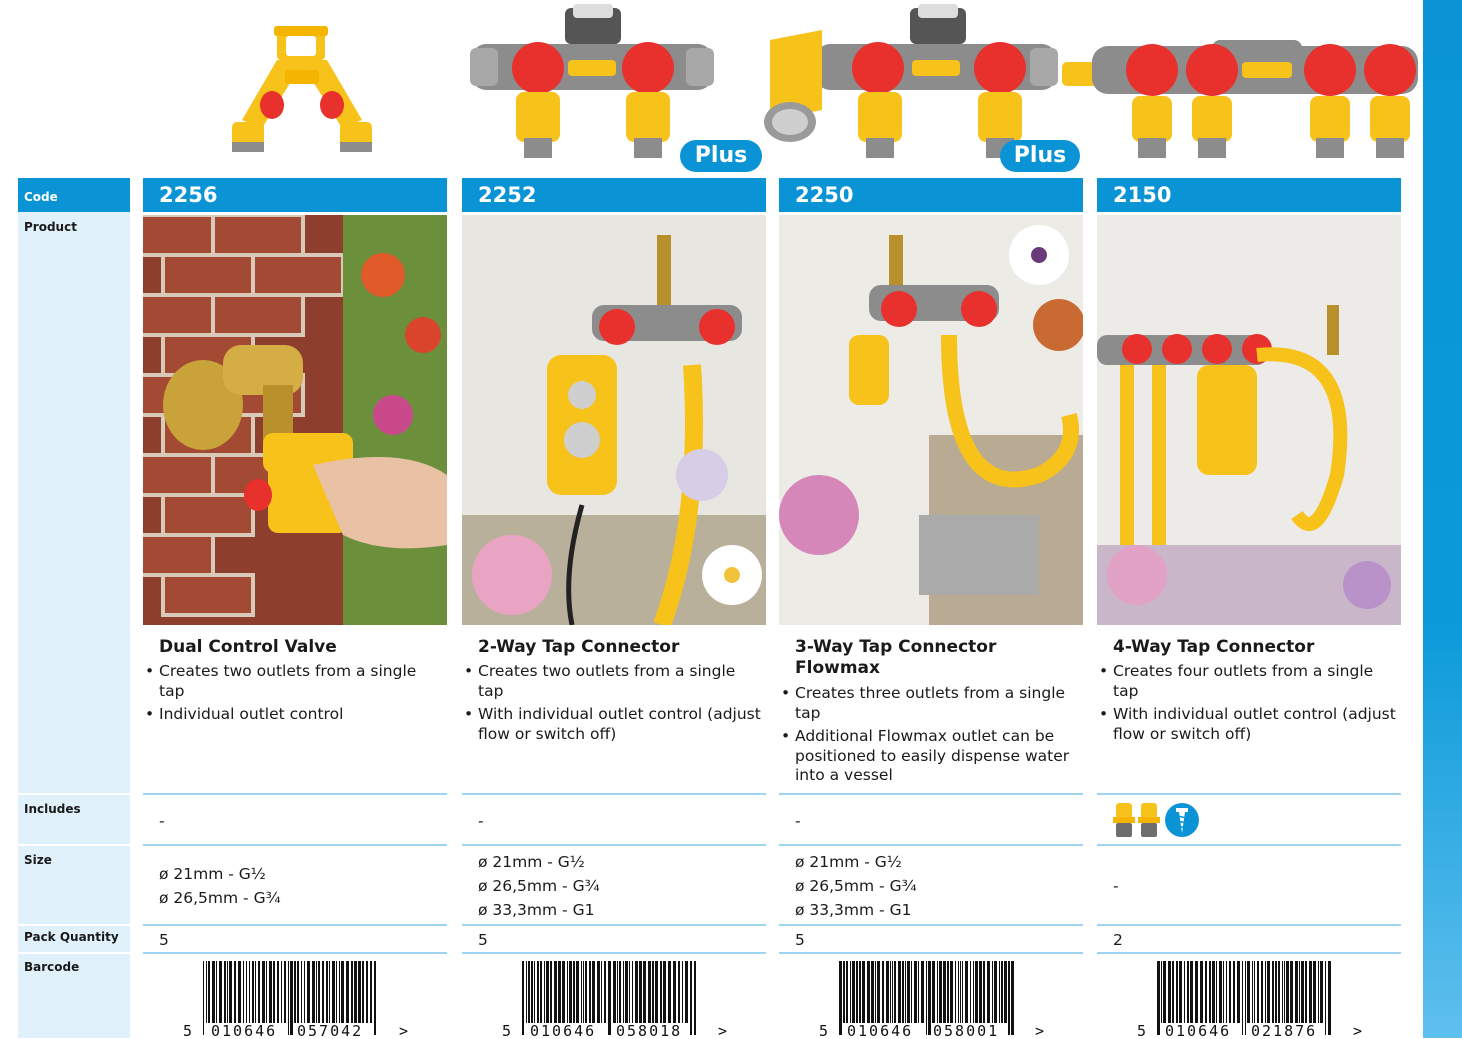 Image resolution: width=1462 pixels, height=1039 pixels. I want to click on label-product: Product, so click(50, 227).